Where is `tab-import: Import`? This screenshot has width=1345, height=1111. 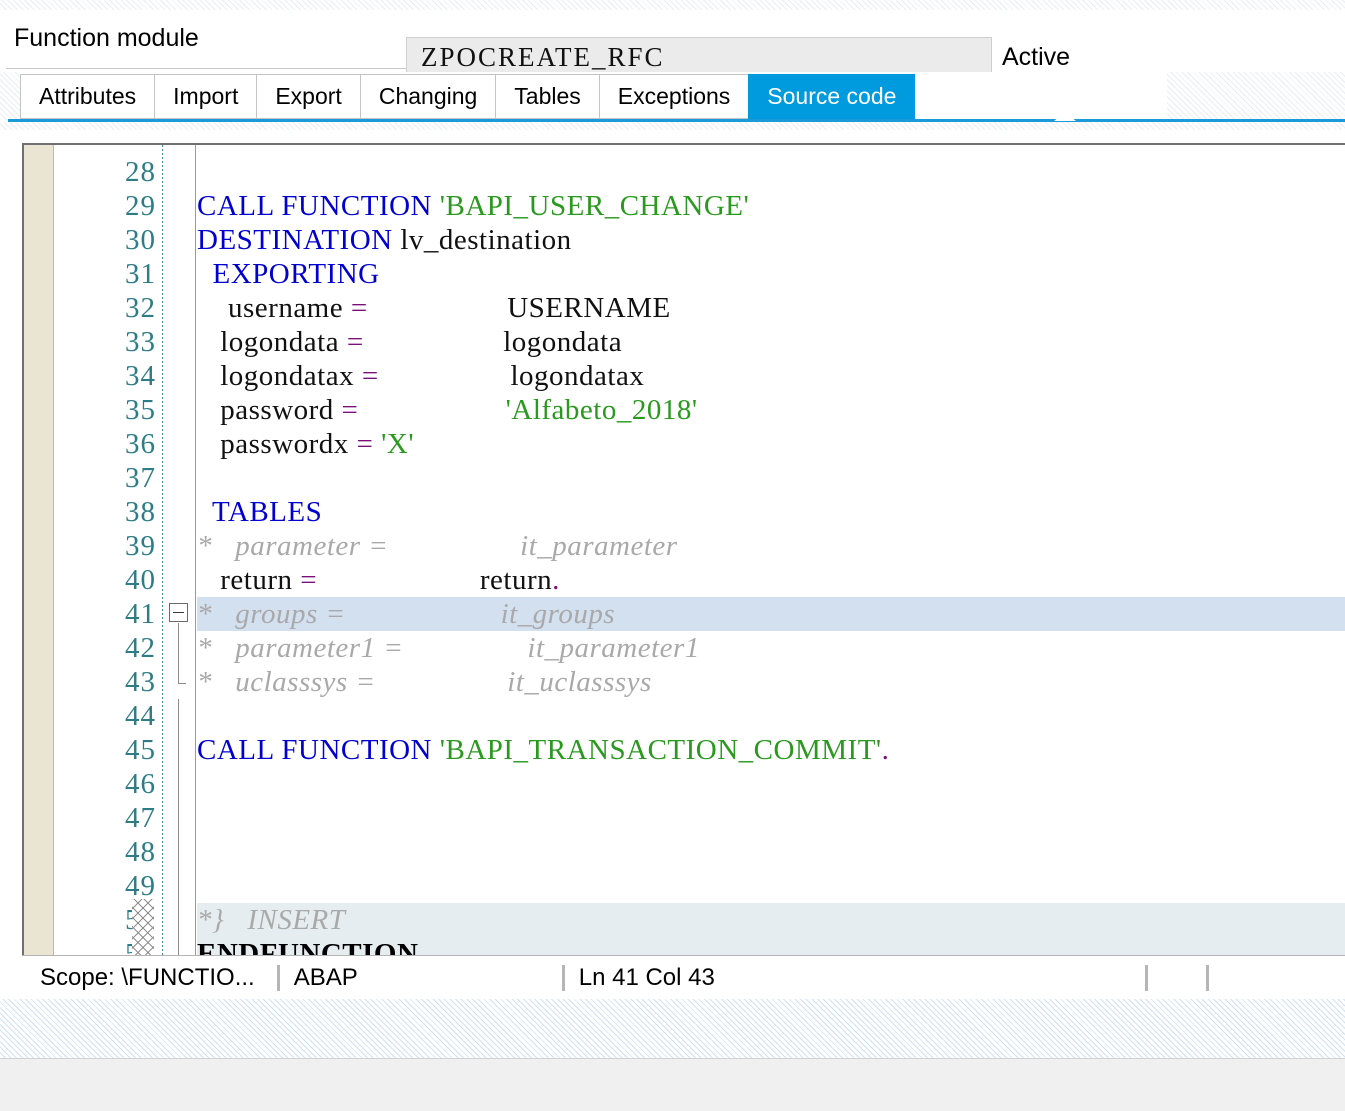 tab-import: Import is located at coordinates (205, 96).